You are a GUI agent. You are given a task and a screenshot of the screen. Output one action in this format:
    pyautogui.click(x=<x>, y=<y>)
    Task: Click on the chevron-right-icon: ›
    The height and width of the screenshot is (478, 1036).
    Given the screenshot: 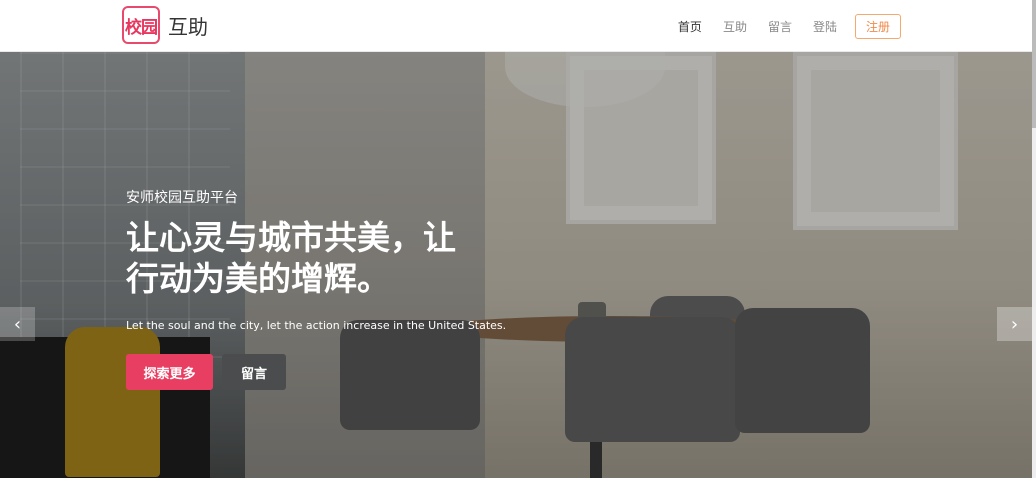 What is the action you would take?
    pyautogui.click(x=1014, y=324)
    